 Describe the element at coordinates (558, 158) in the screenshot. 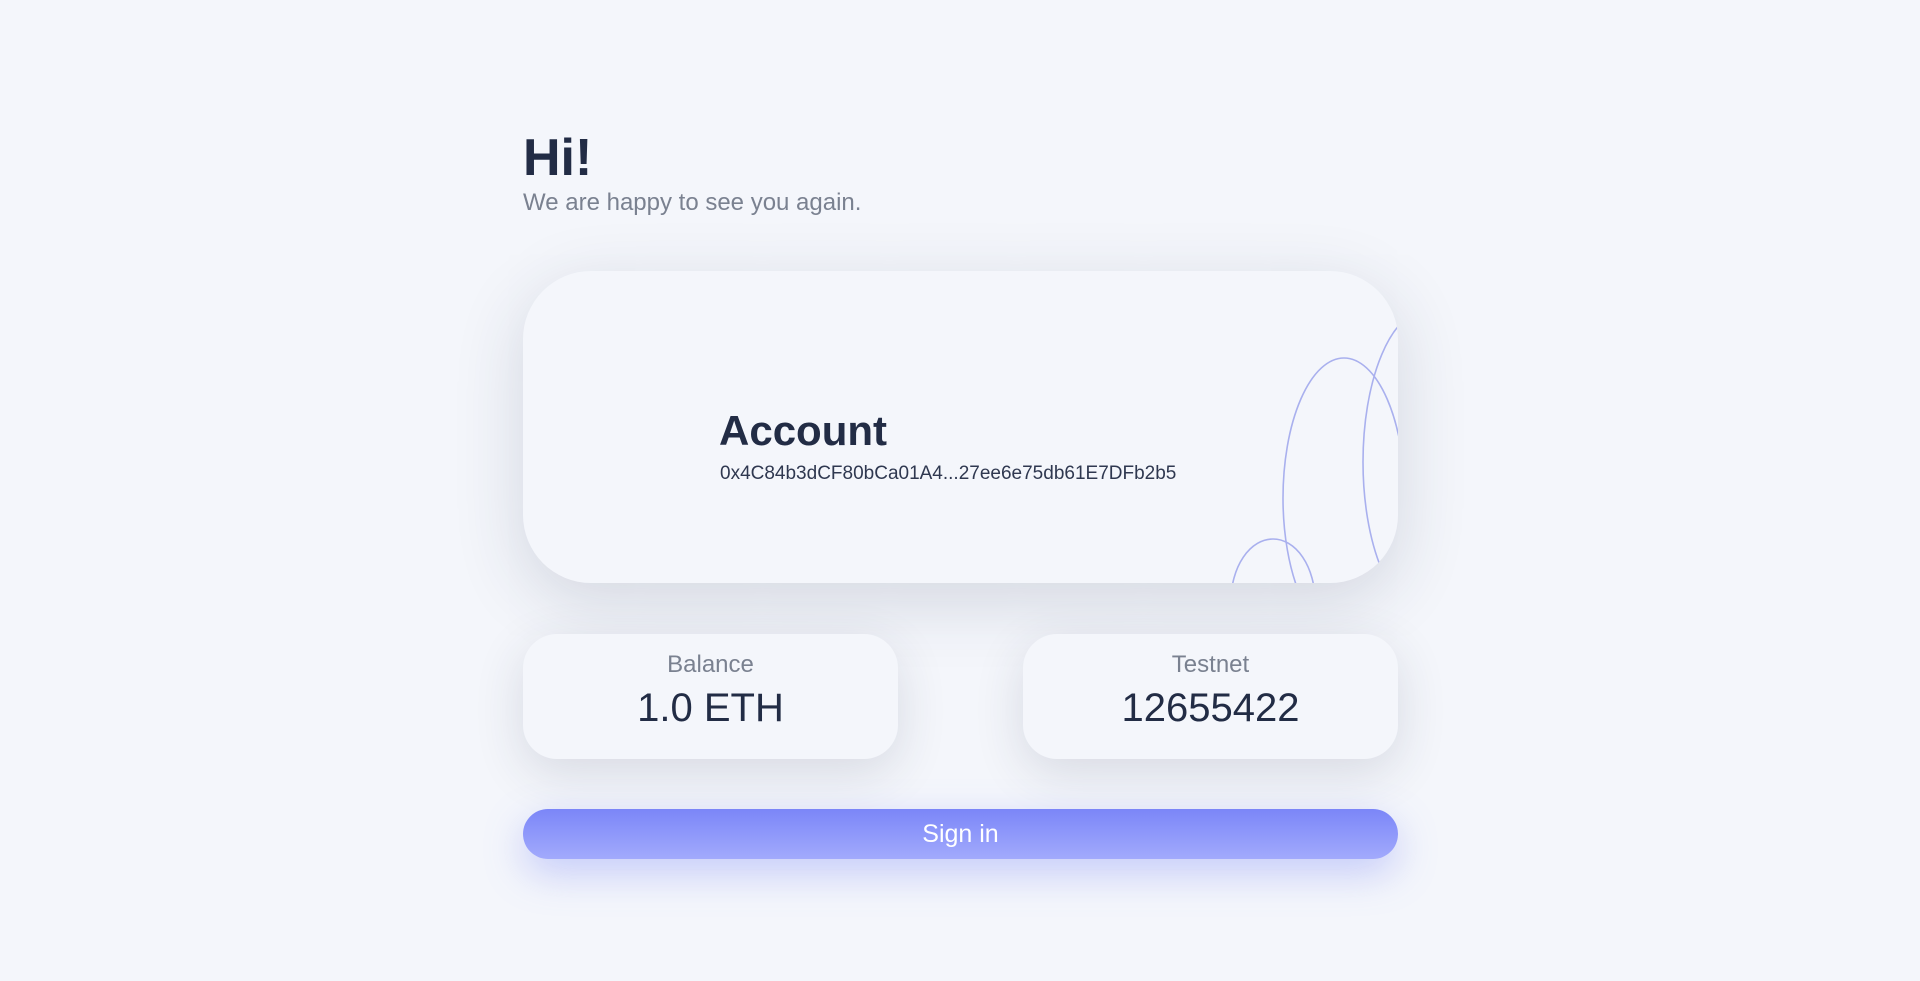

I see `greeting-title: Hi!` at that location.